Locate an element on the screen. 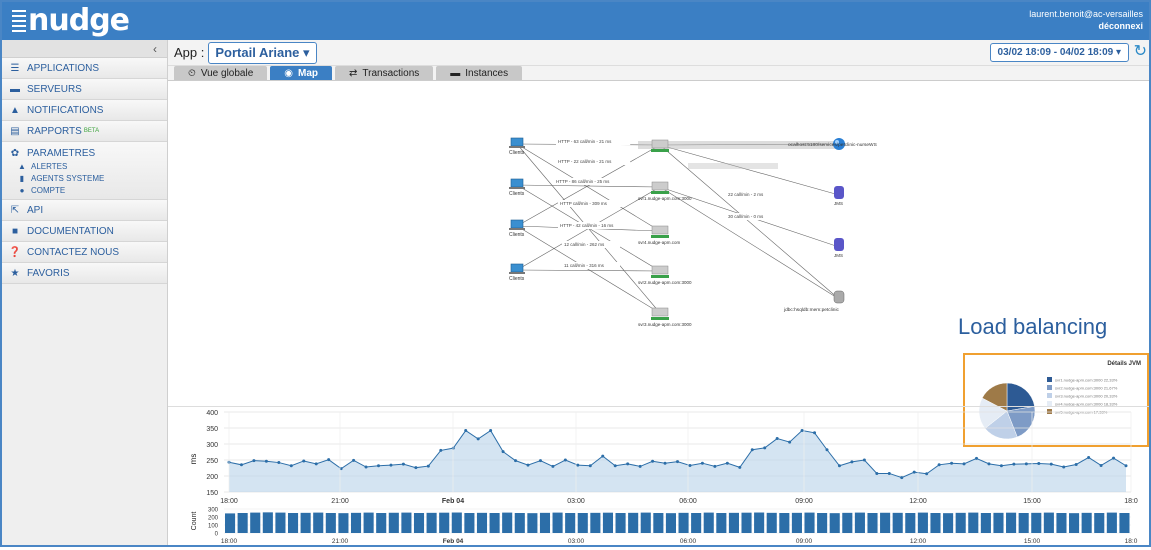  y-tick-label: 200 is located at coordinates (212, 477).